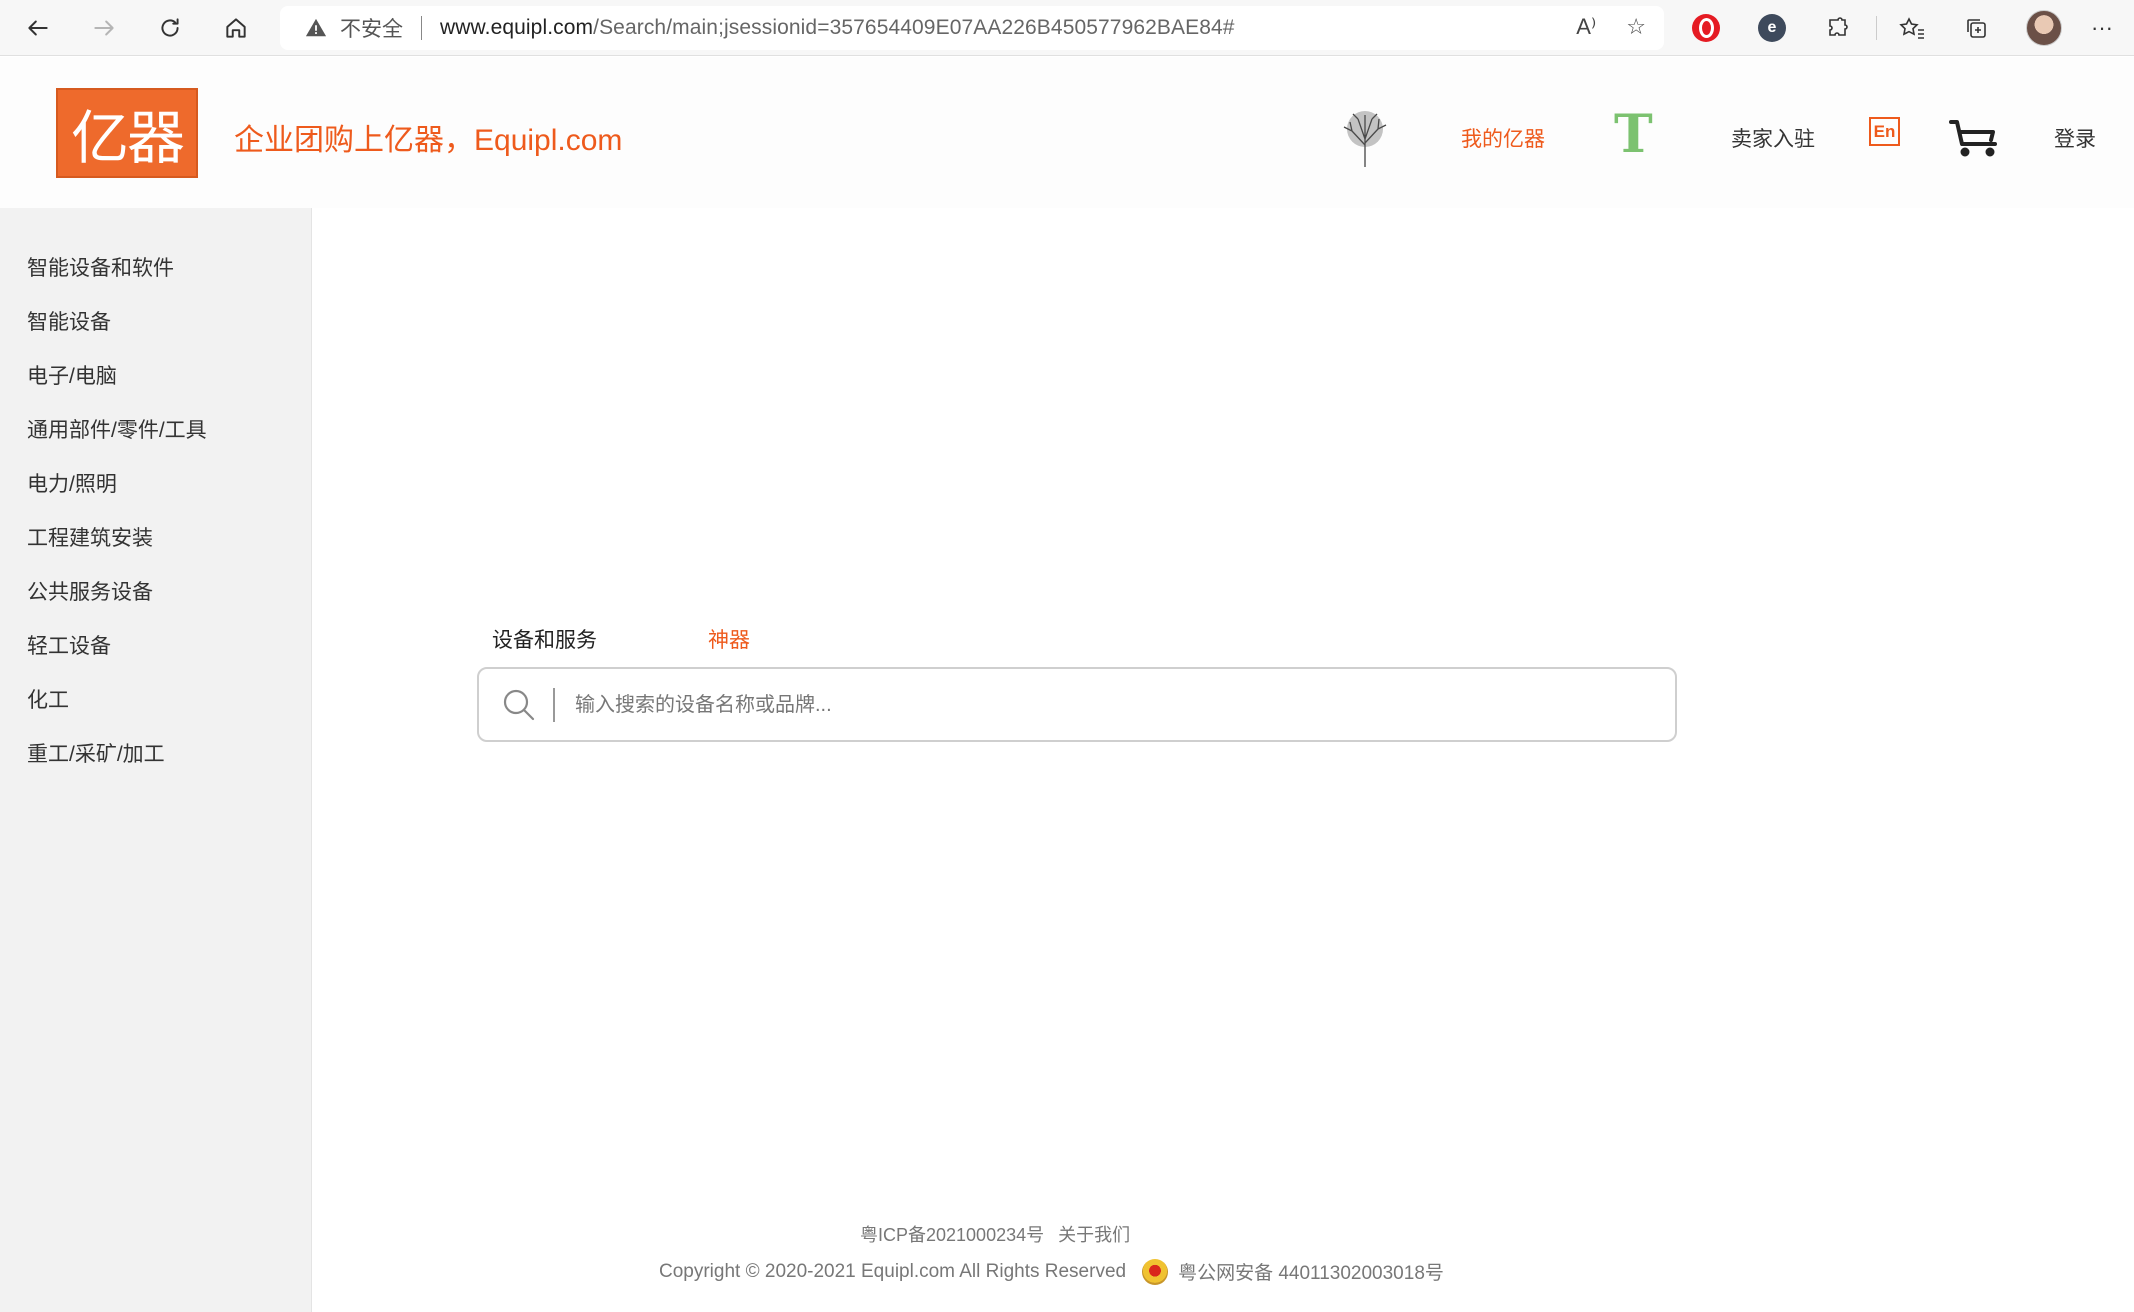  I want to click on category-public-service: 公共服务设备, so click(90, 591).